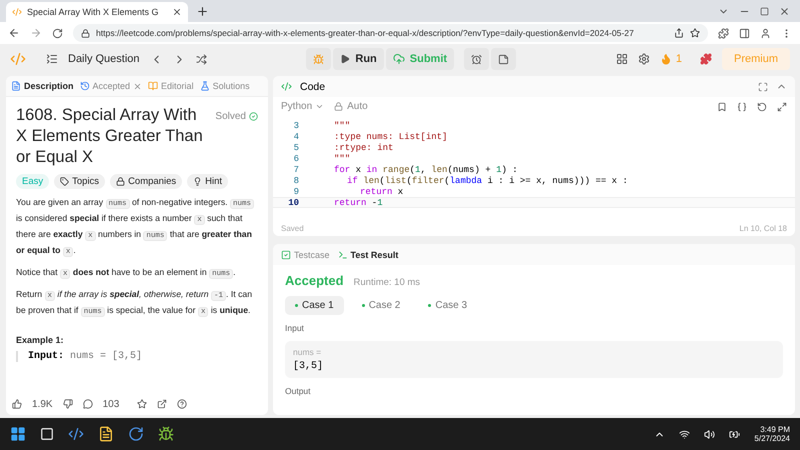 This screenshot has width=800, height=450. What do you see at coordinates (197, 181) in the screenshot?
I see `lightbulb-icon` at bounding box center [197, 181].